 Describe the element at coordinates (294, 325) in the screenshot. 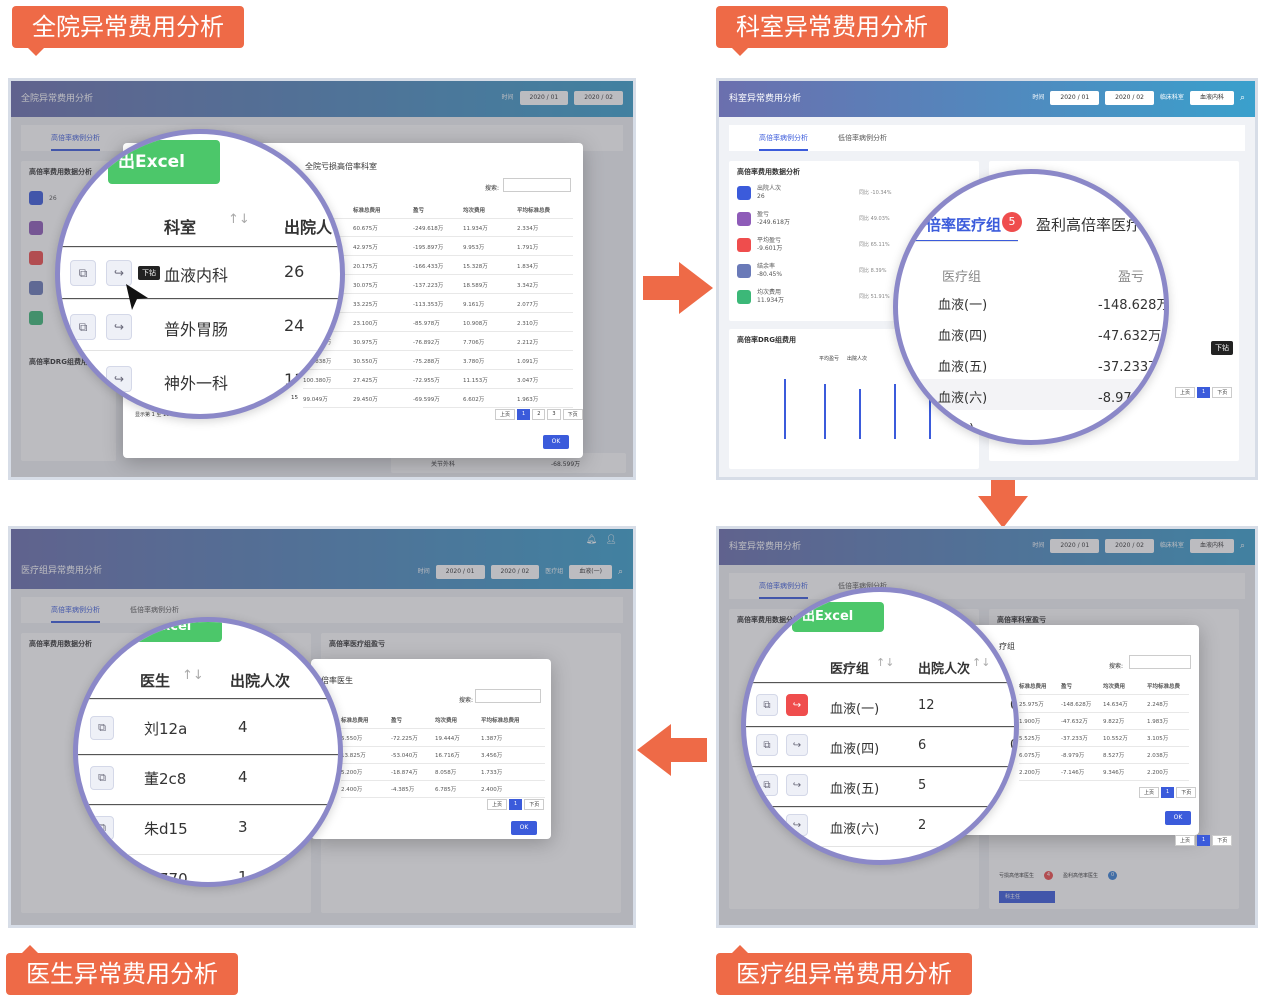

I see `row-count: 24` at that location.